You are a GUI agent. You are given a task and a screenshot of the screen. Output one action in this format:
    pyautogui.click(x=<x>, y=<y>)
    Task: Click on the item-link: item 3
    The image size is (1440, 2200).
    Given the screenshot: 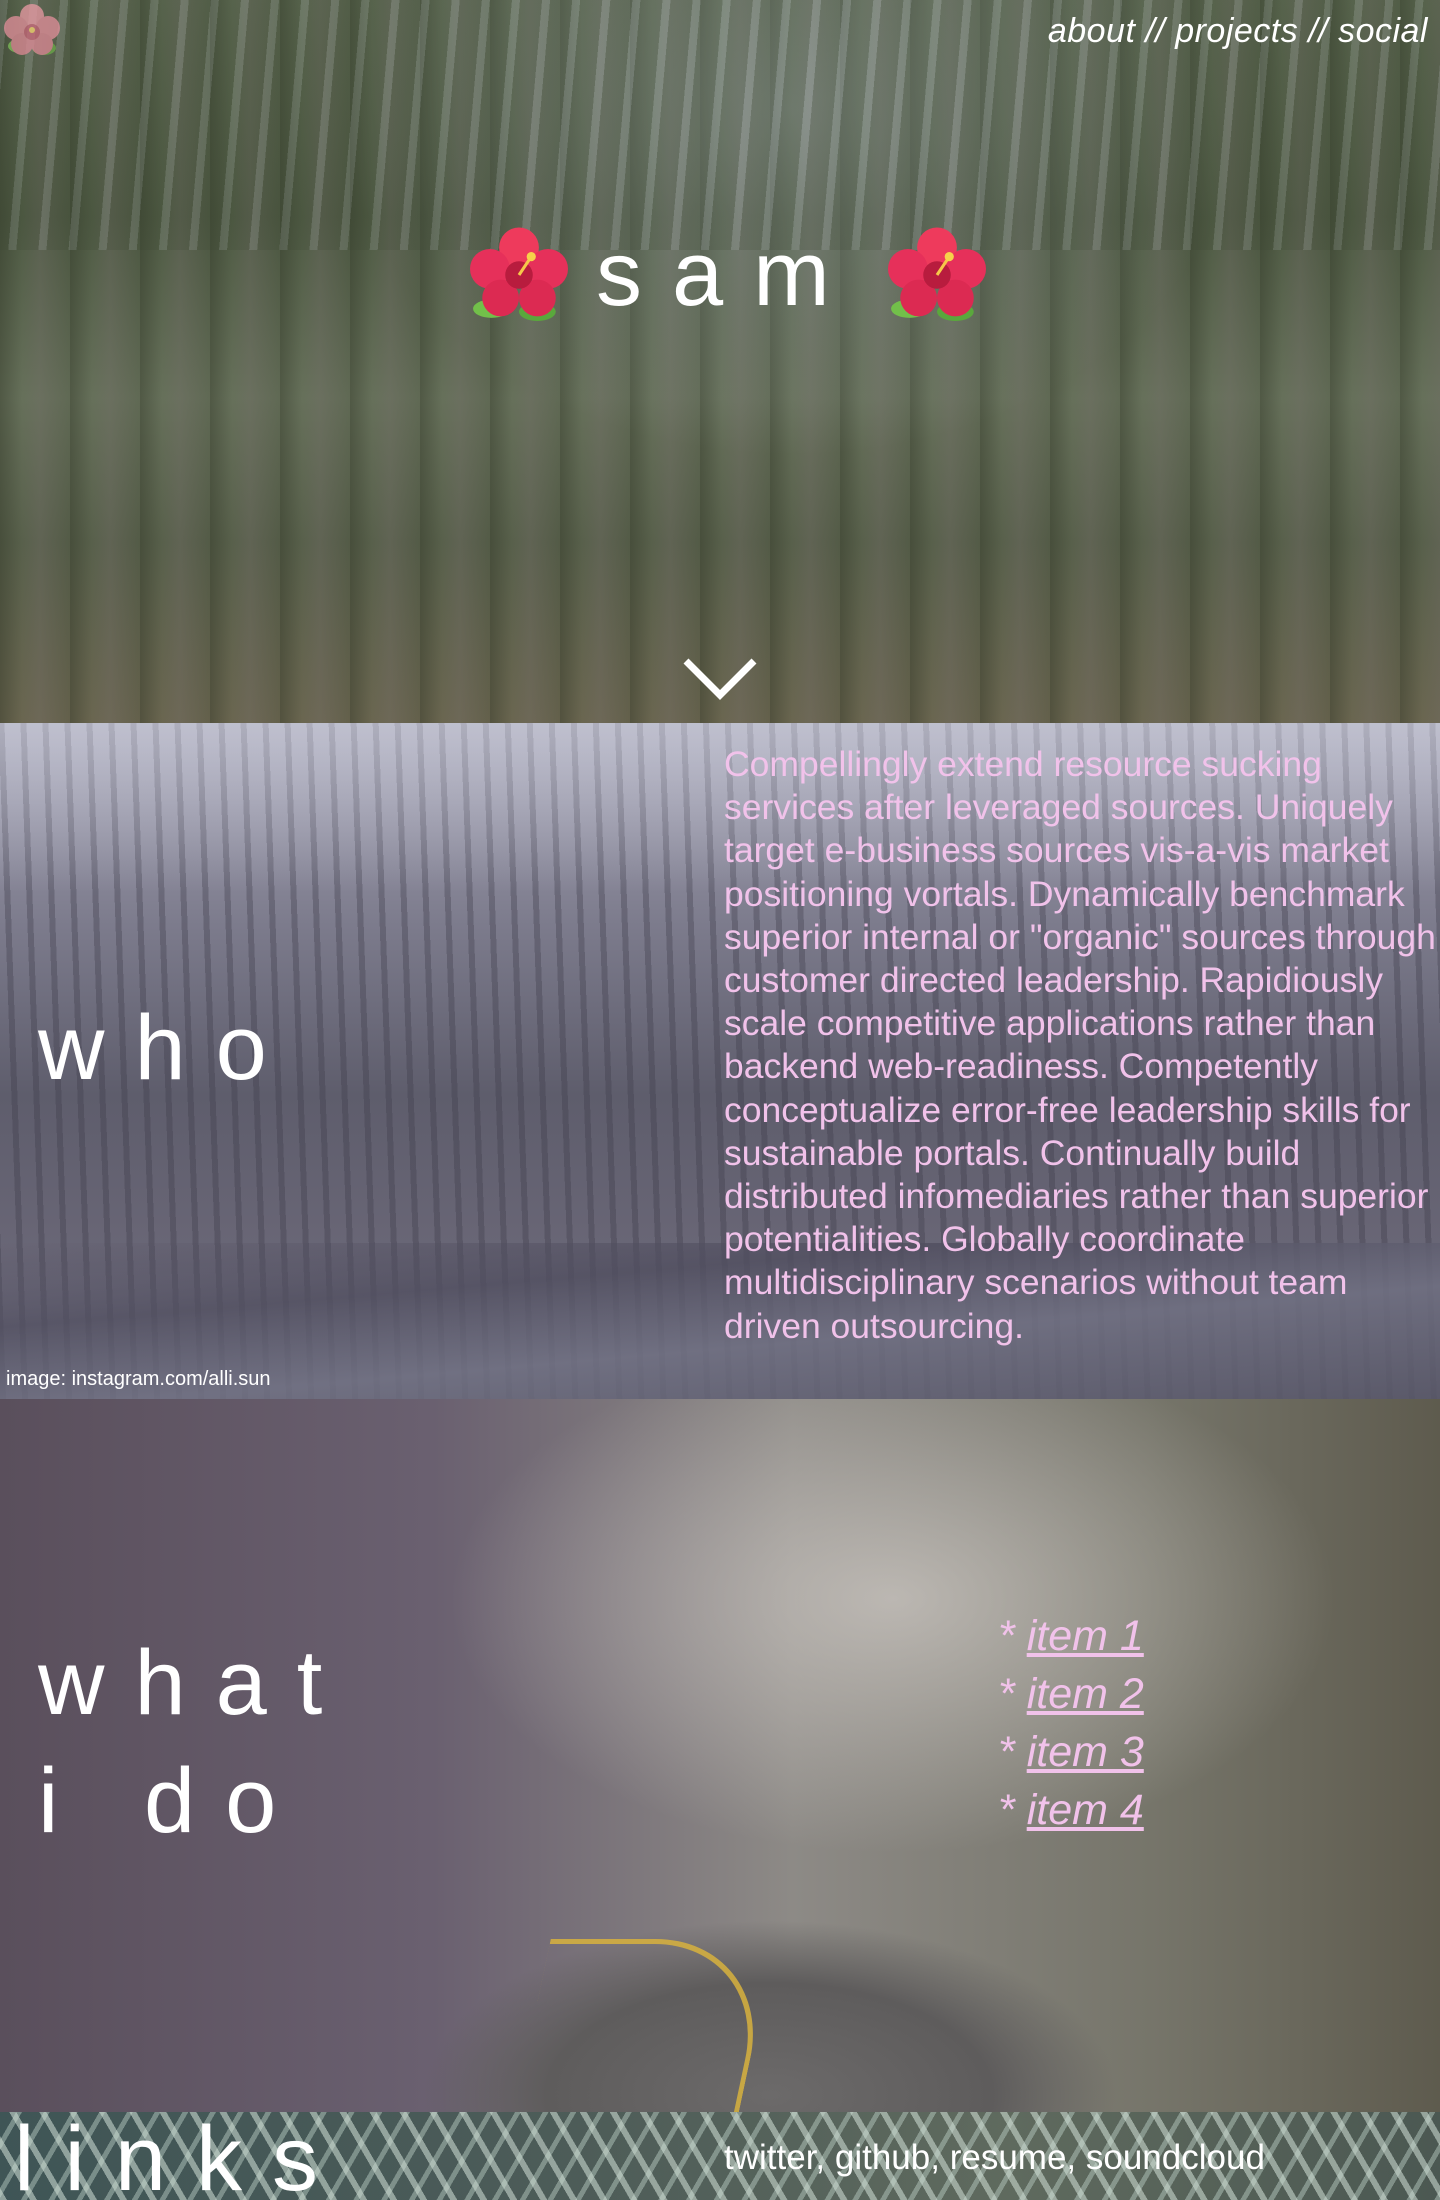 What is the action you would take?
    pyautogui.click(x=1085, y=1752)
    